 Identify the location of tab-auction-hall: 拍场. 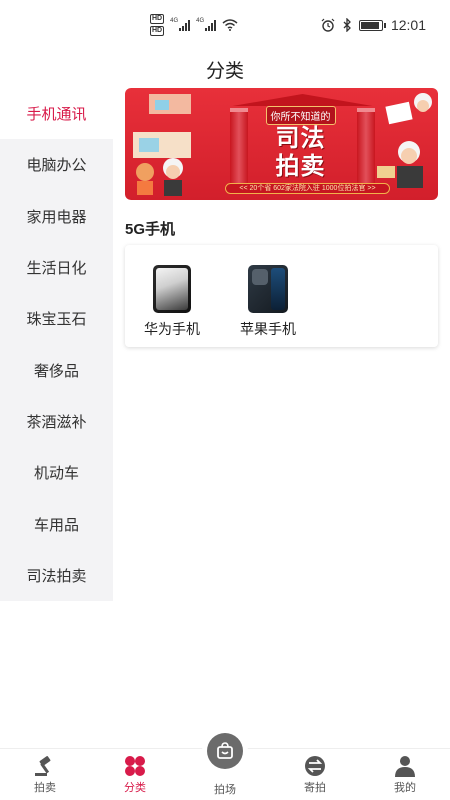
(225, 788).